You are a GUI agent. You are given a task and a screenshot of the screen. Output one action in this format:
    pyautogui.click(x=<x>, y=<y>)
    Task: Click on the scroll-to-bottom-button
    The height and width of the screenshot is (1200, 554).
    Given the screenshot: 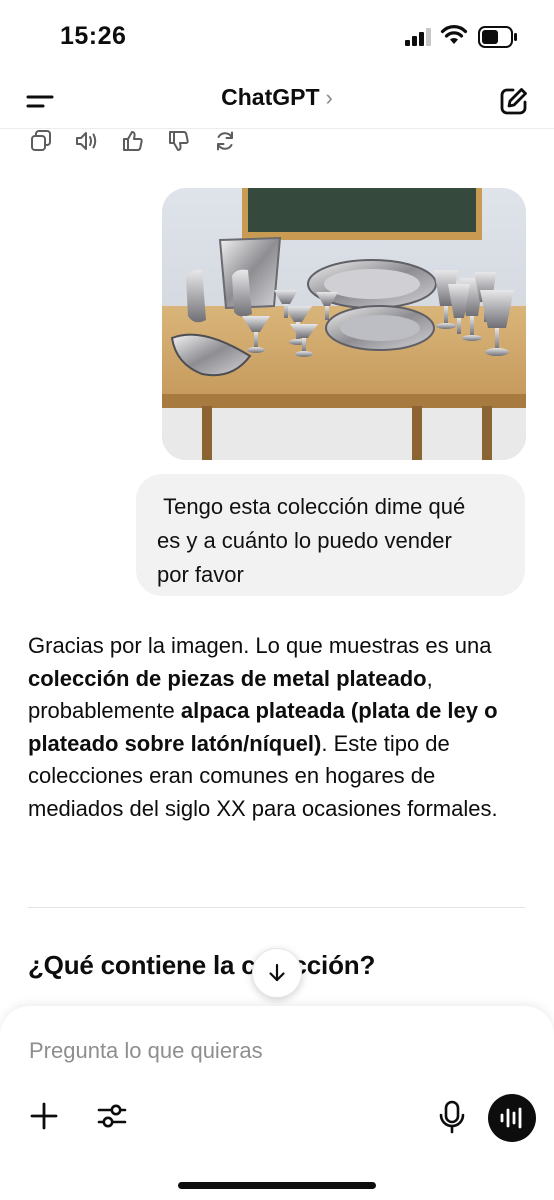 What is the action you would take?
    pyautogui.click(x=277, y=973)
    